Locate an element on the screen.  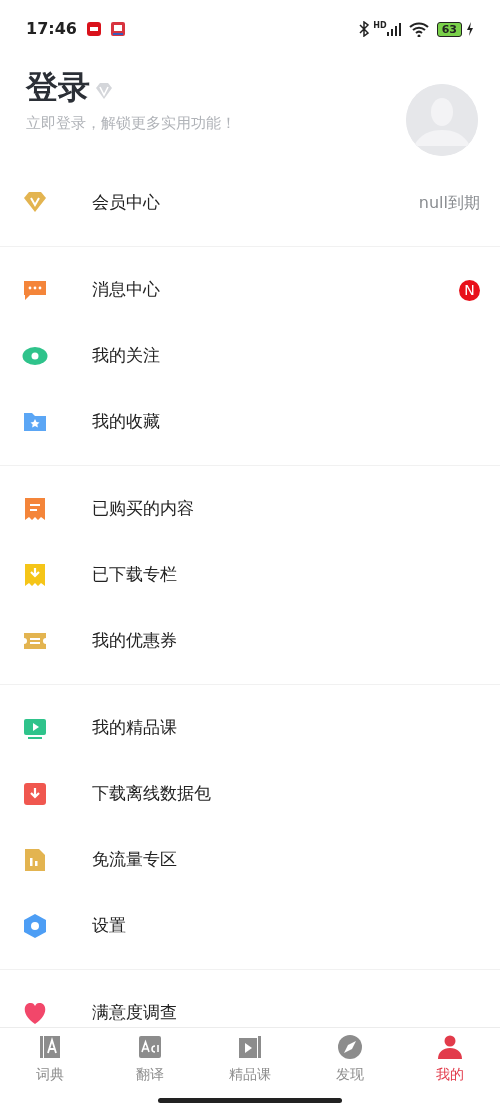
charging-icon is located at coordinates (470, 29).